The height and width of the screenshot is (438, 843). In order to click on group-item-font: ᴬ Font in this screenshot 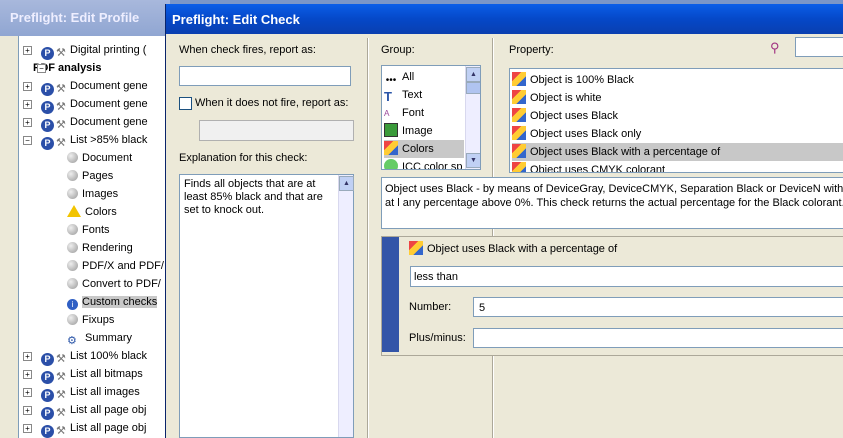, I will do `click(424, 113)`.